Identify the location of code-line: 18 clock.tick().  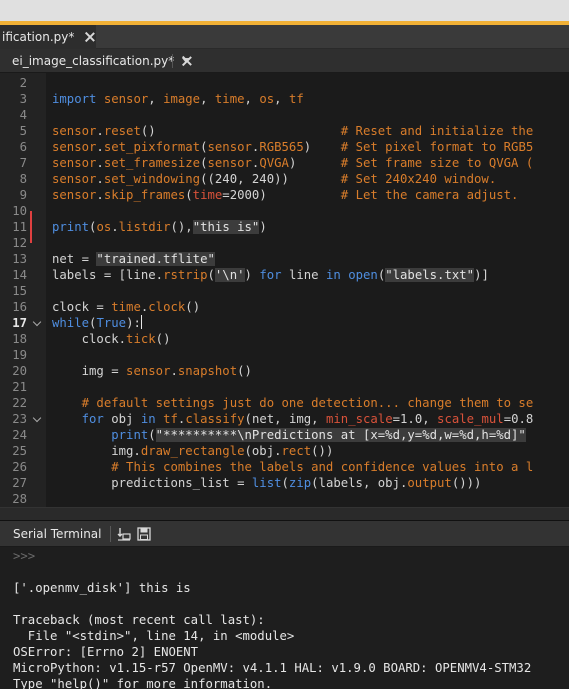
(284, 339).